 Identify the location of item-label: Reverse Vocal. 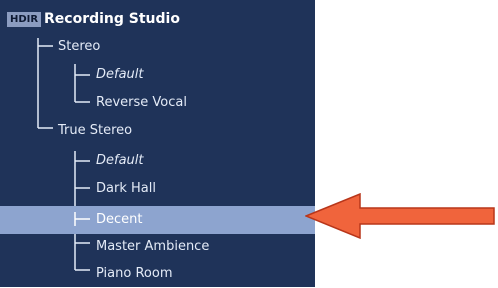
(141, 102).